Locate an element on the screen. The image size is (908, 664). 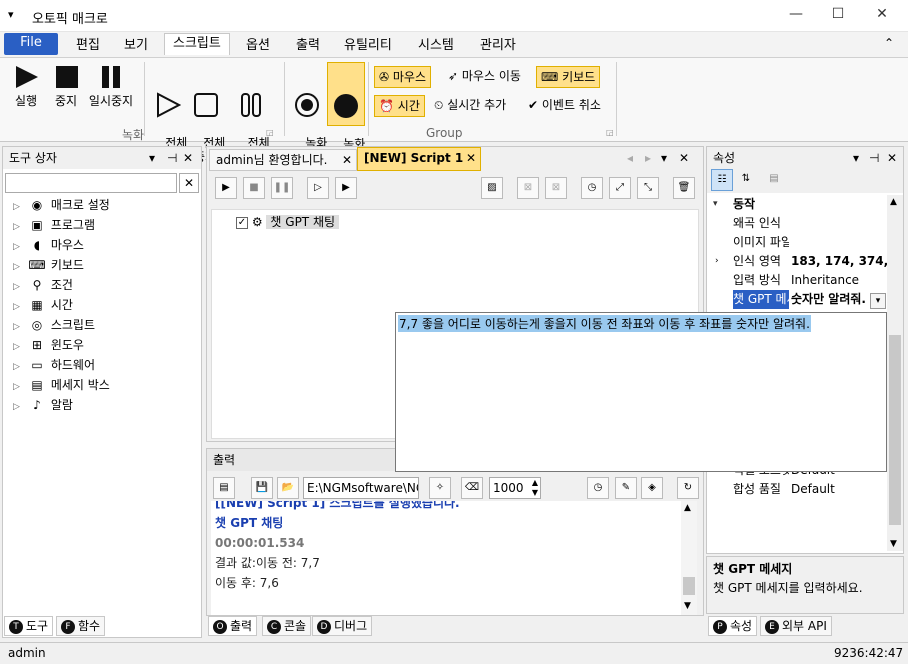
tab-list-icon: ▾ is located at coordinates (664, 158).